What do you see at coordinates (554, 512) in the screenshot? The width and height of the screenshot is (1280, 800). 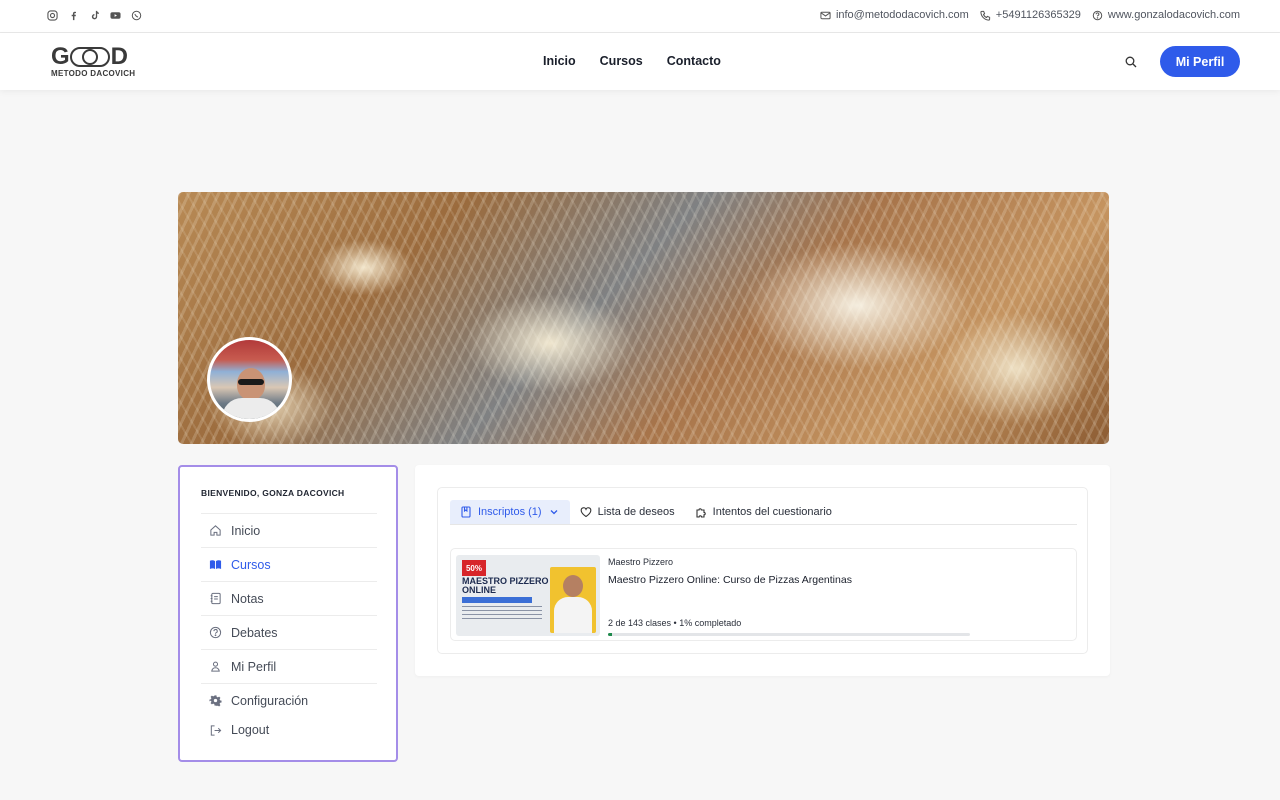 I see `chevron-down-icon` at bounding box center [554, 512].